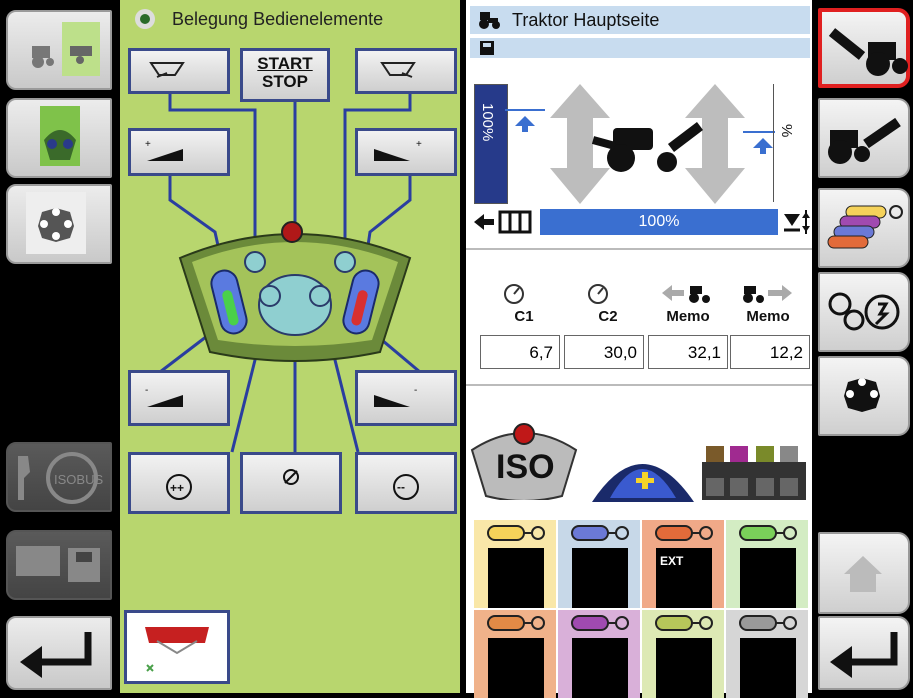  Describe the element at coordinates (59, 346) in the screenshot. I see `left-sidebar: ISOBUS` at that location.